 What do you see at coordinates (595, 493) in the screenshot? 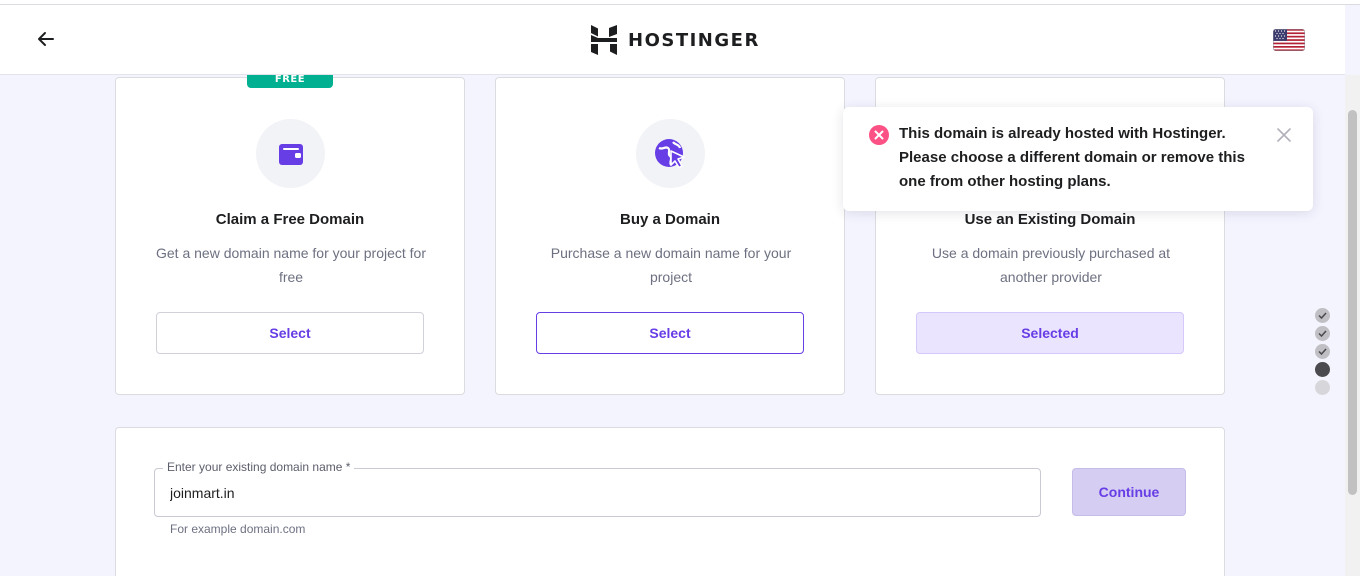
I see `domain-input` at bounding box center [595, 493].